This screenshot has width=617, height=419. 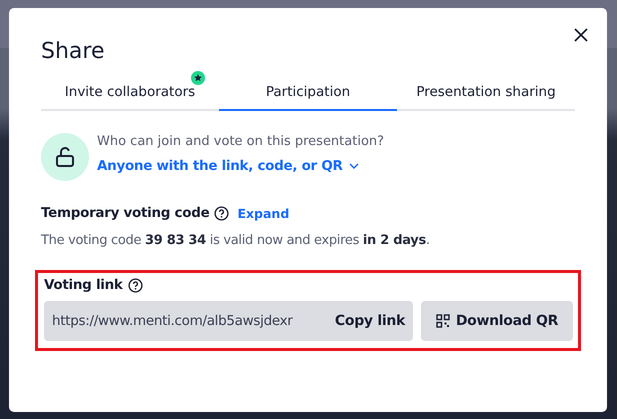 What do you see at coordinates (486, 89) in the screenshot?
I see `tab: Presentation sharing` at bounding box center [486, 89].